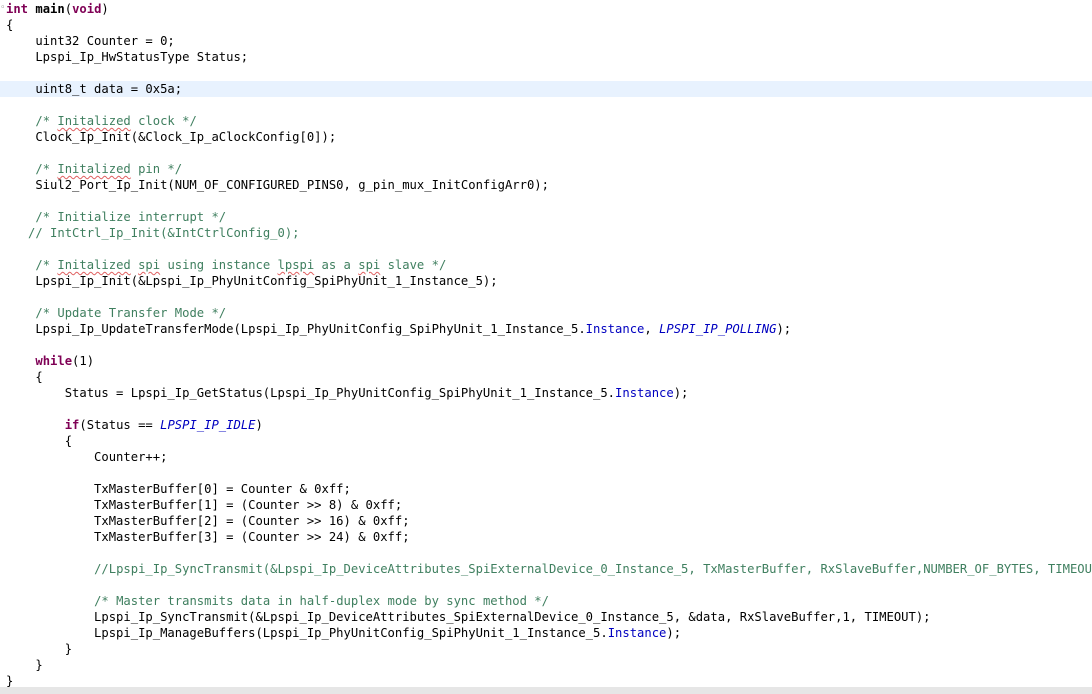  Describe the element at coordinates (296, 265) in the screenshot. I see `code-token: lpspi` at that location.